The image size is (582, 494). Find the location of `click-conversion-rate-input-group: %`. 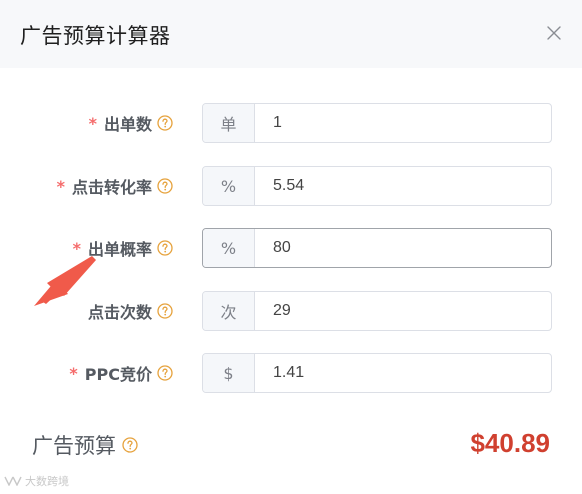

click-conversion-rate-input-group: % is located at coordinates (377, 186).